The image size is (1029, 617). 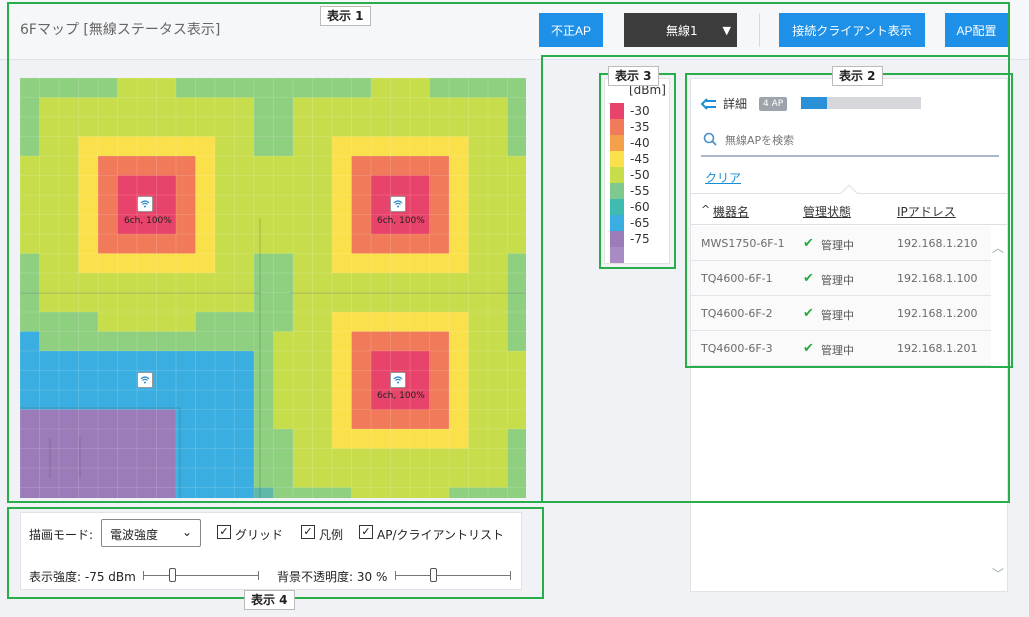 What do you see at coordinates (926, 211) in the screenshot?
I see `column-ip-address: IPアドレス` at bounding box center [926, 211].